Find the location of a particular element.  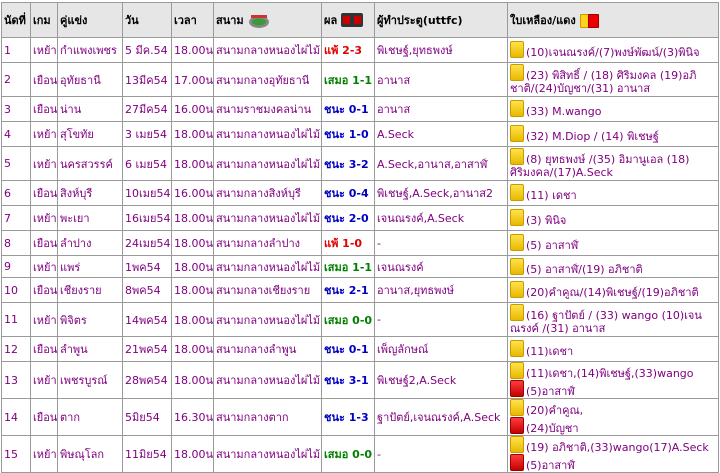

match-no: 8 is located at coordinates (16, 243).